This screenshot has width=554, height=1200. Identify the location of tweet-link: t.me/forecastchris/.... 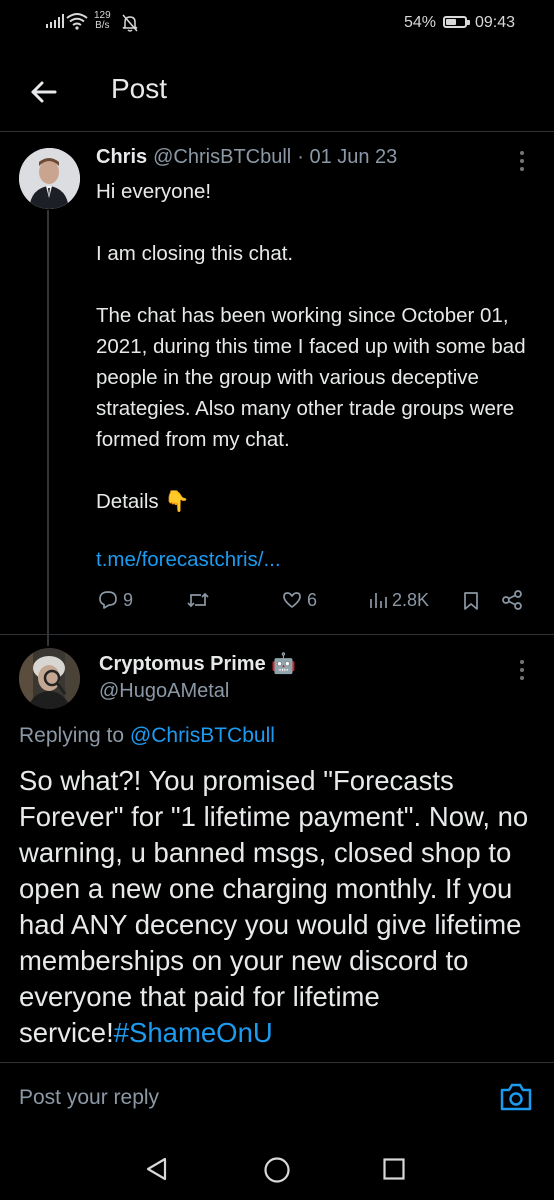
(188, 560).